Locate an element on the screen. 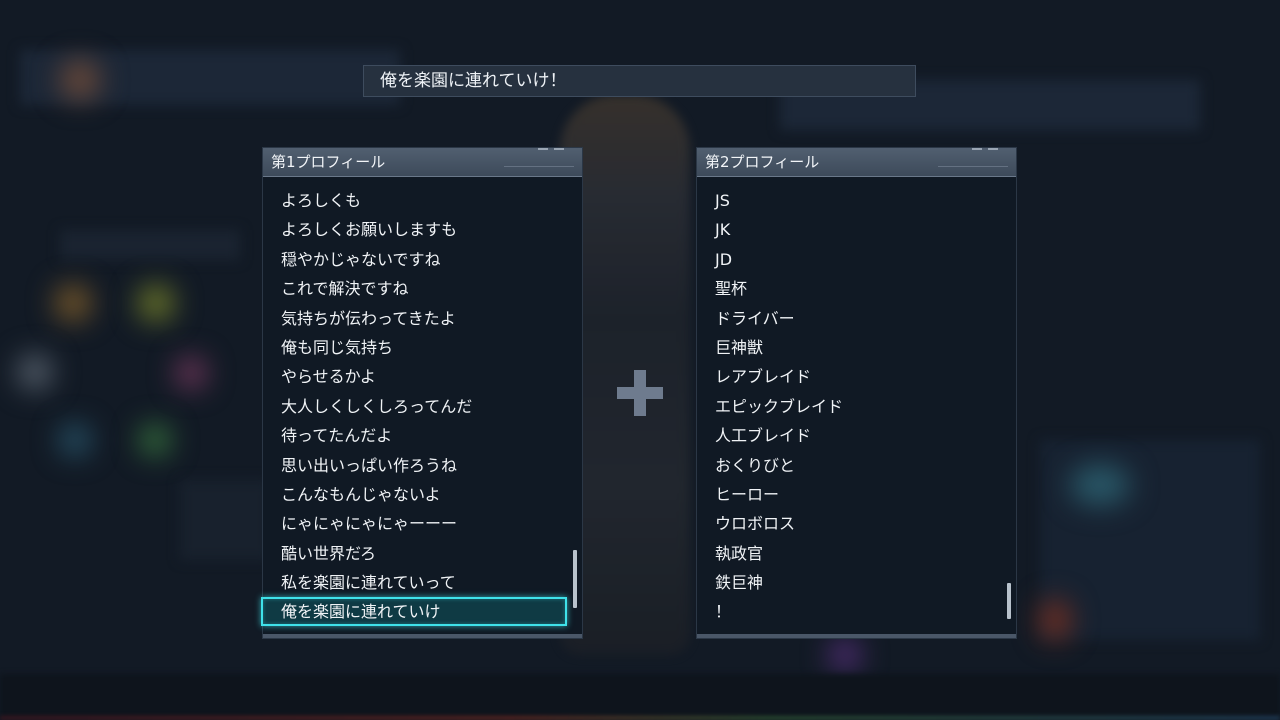  list-item: エピックブレイド is located at coordinates (856, 406).